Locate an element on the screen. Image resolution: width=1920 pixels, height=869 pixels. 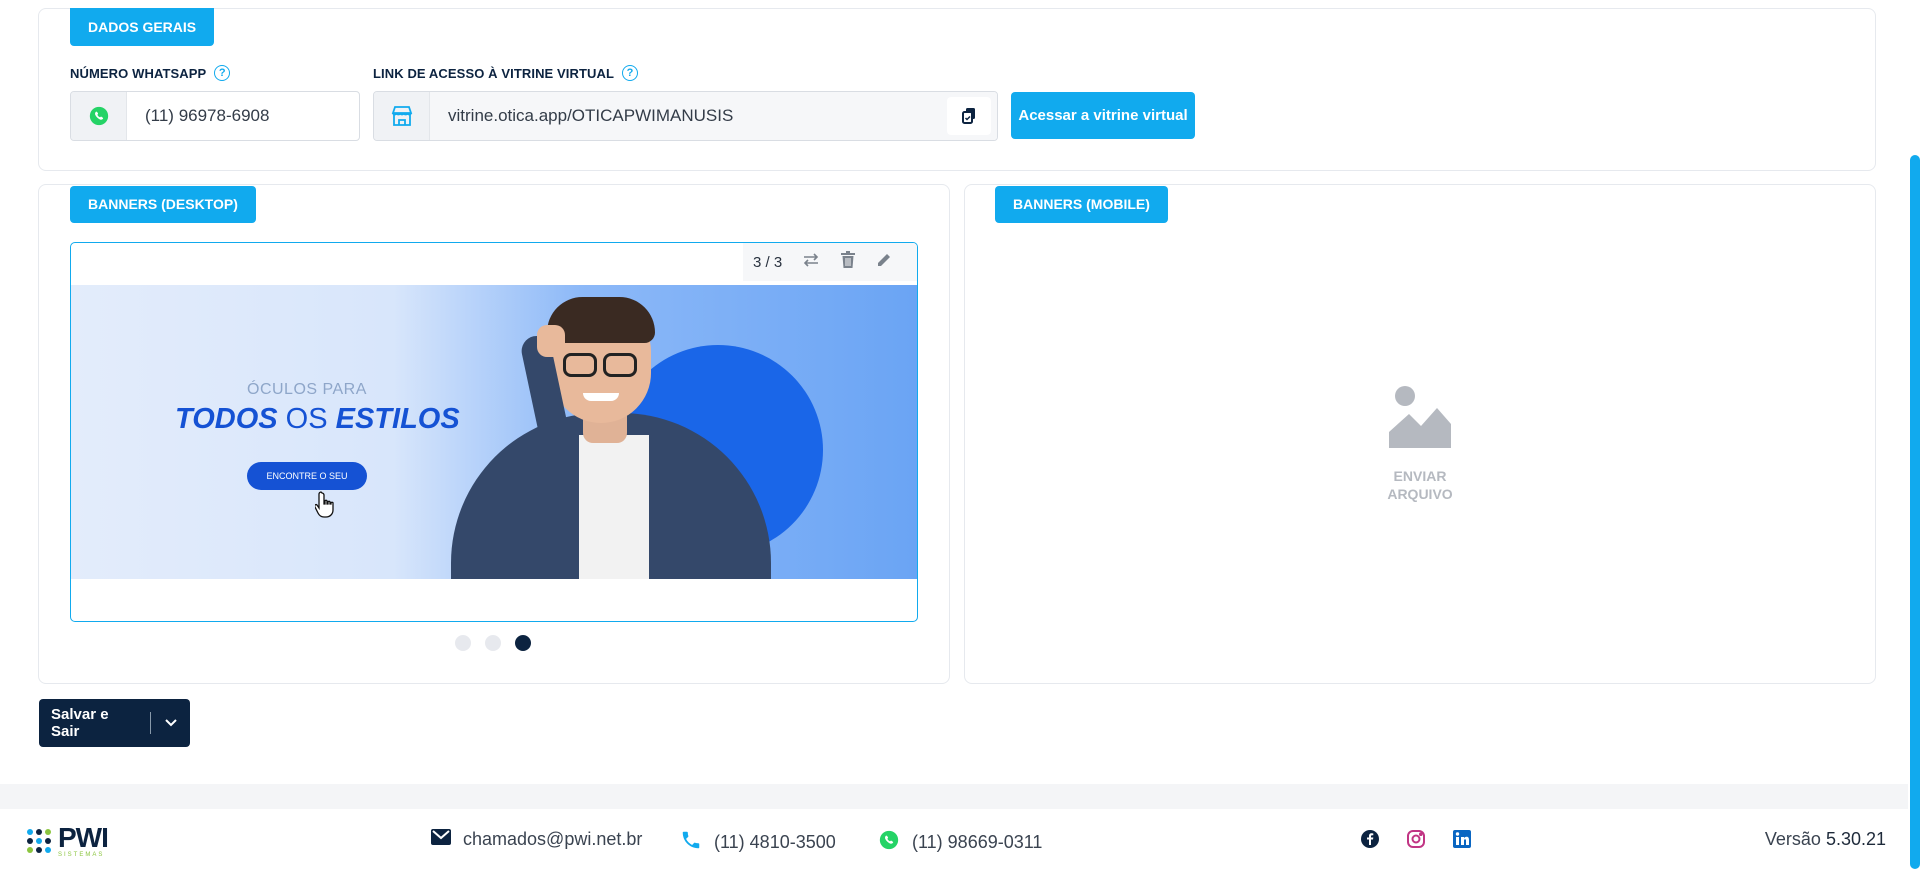
pwi-logo-icon is located at coordinates (39, 841).